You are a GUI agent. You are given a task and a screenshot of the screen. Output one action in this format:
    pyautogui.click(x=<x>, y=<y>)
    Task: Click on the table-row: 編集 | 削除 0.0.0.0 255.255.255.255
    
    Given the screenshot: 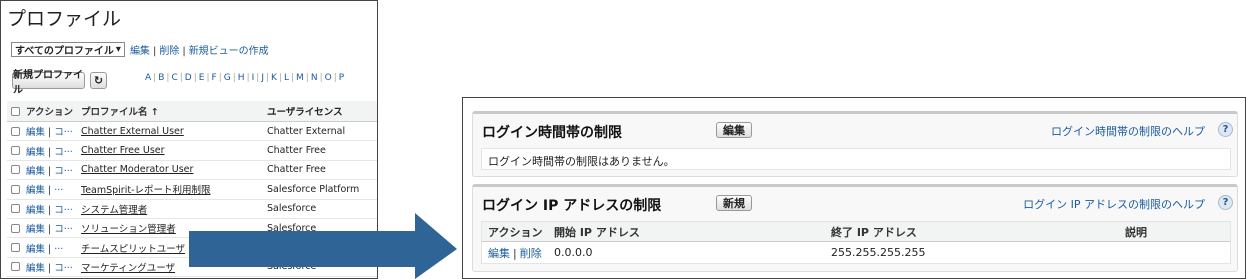 What is the action you would take?
    pyautogui.click(x=856, y=252)
    